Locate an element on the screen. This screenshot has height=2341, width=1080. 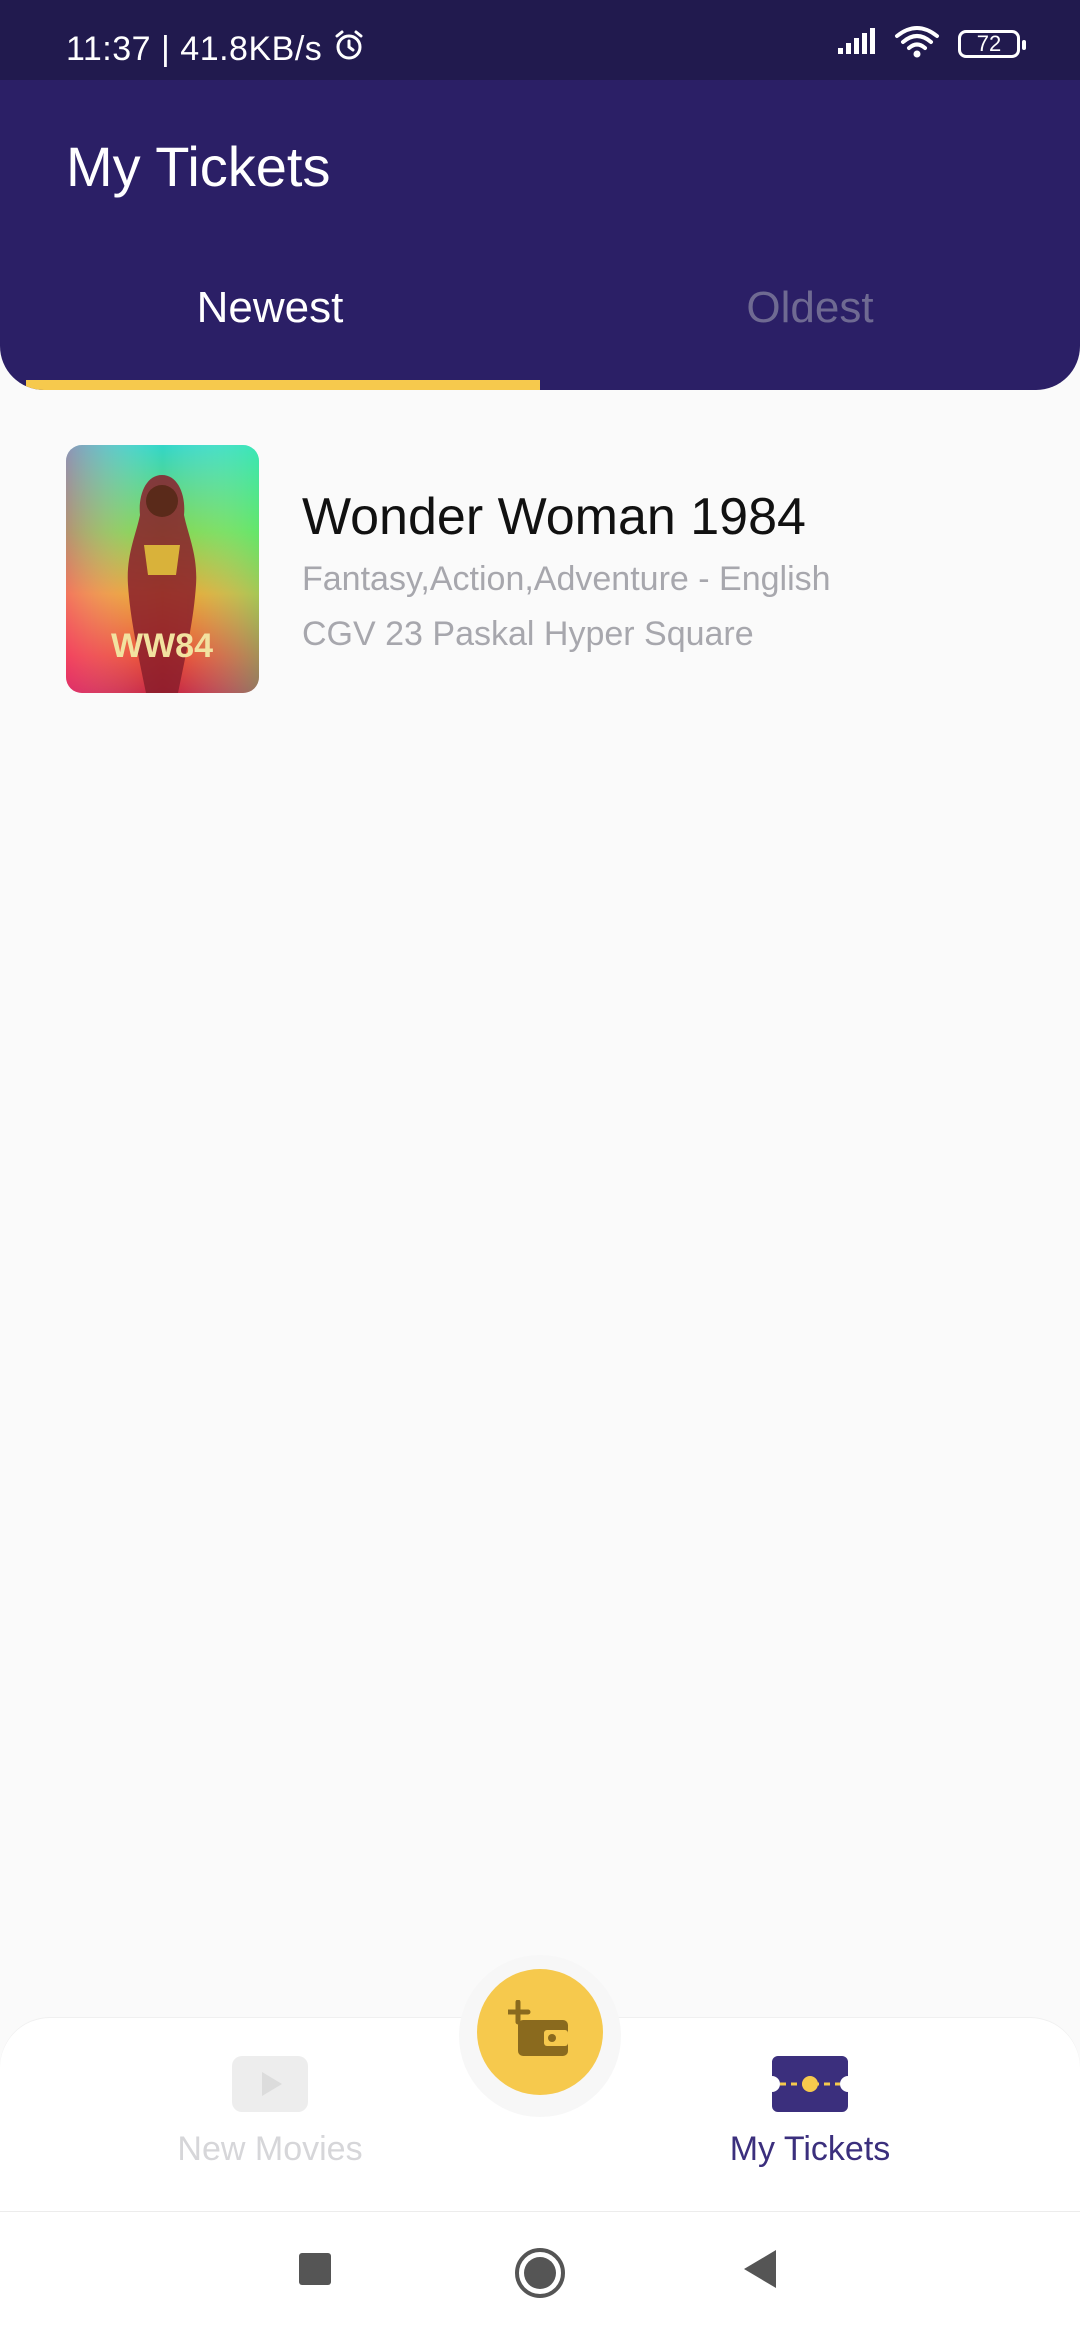
battery-icon: 72 is located at coordinates (992, 43).